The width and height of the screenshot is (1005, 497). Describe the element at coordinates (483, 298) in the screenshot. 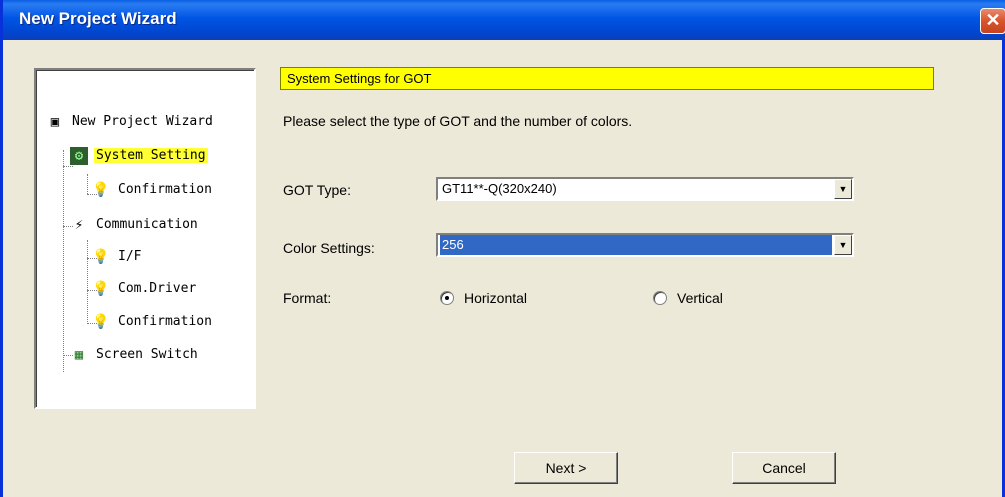

I see `format-horizontal-radio: Horizontal` at that location.